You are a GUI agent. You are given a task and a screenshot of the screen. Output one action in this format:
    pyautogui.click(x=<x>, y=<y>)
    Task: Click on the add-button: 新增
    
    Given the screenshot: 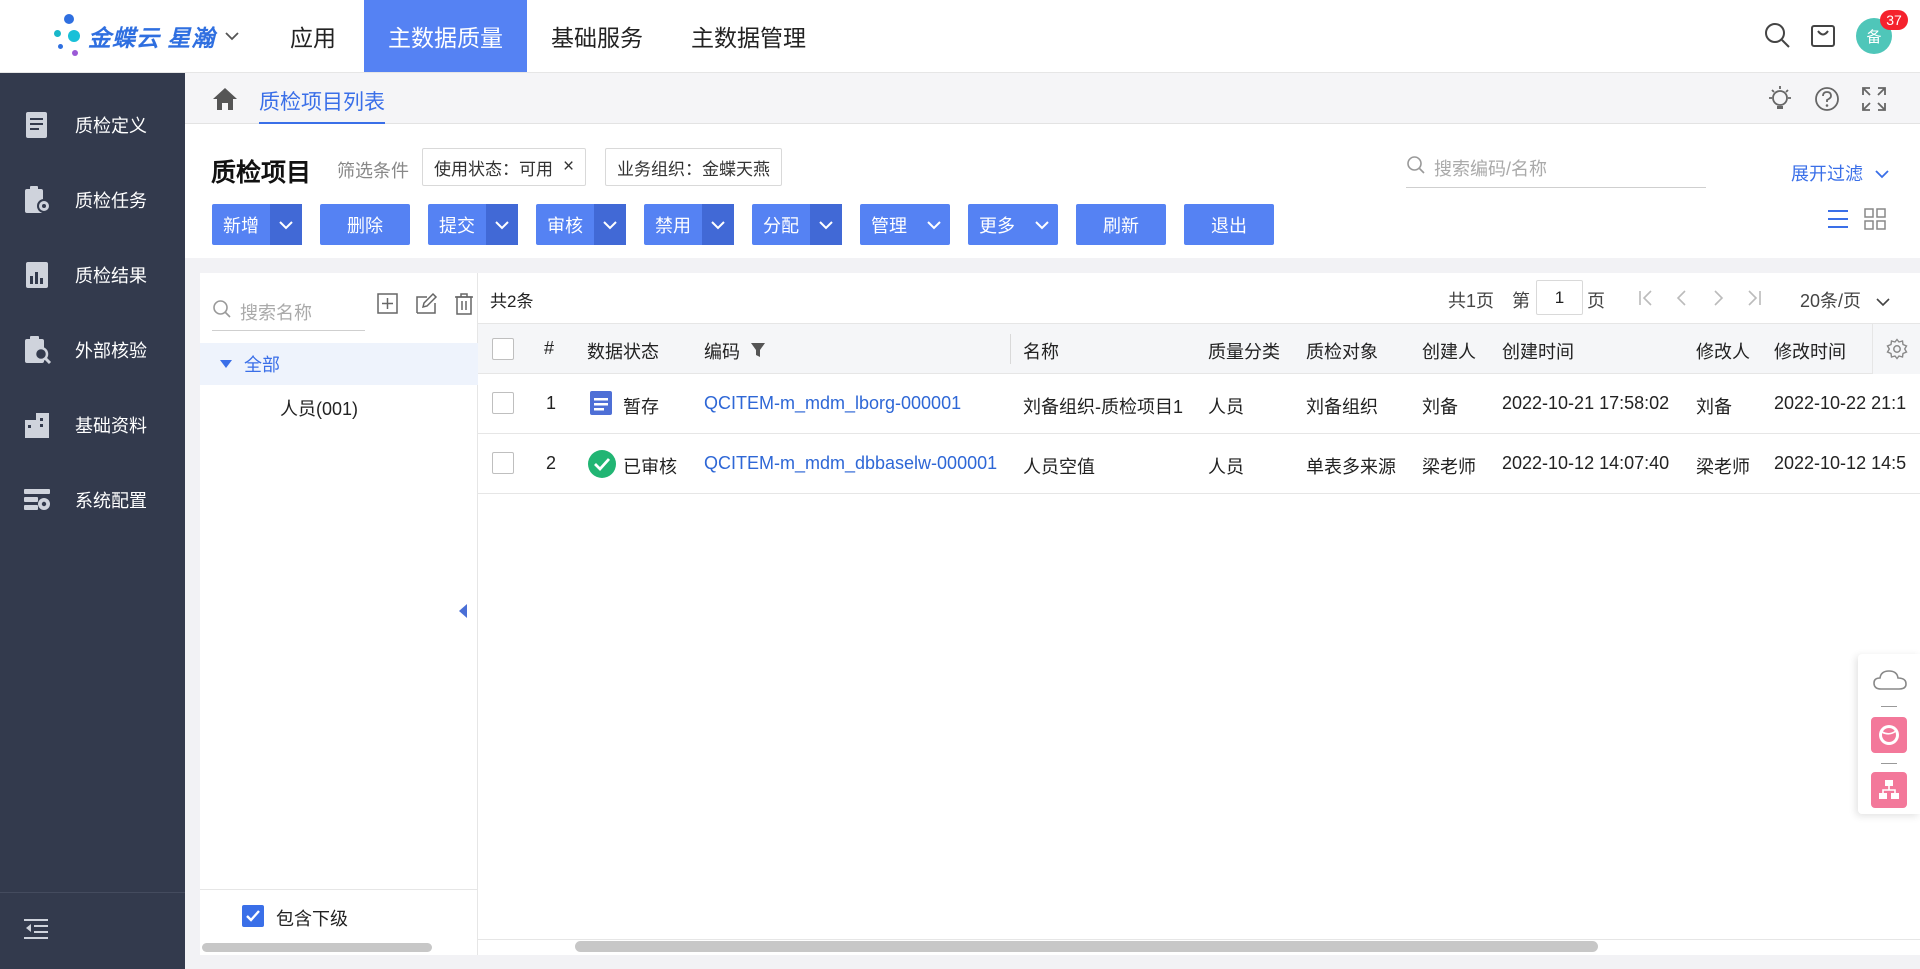 What is the action you would take?
    pyautogui.click(x=257, y=224)
    